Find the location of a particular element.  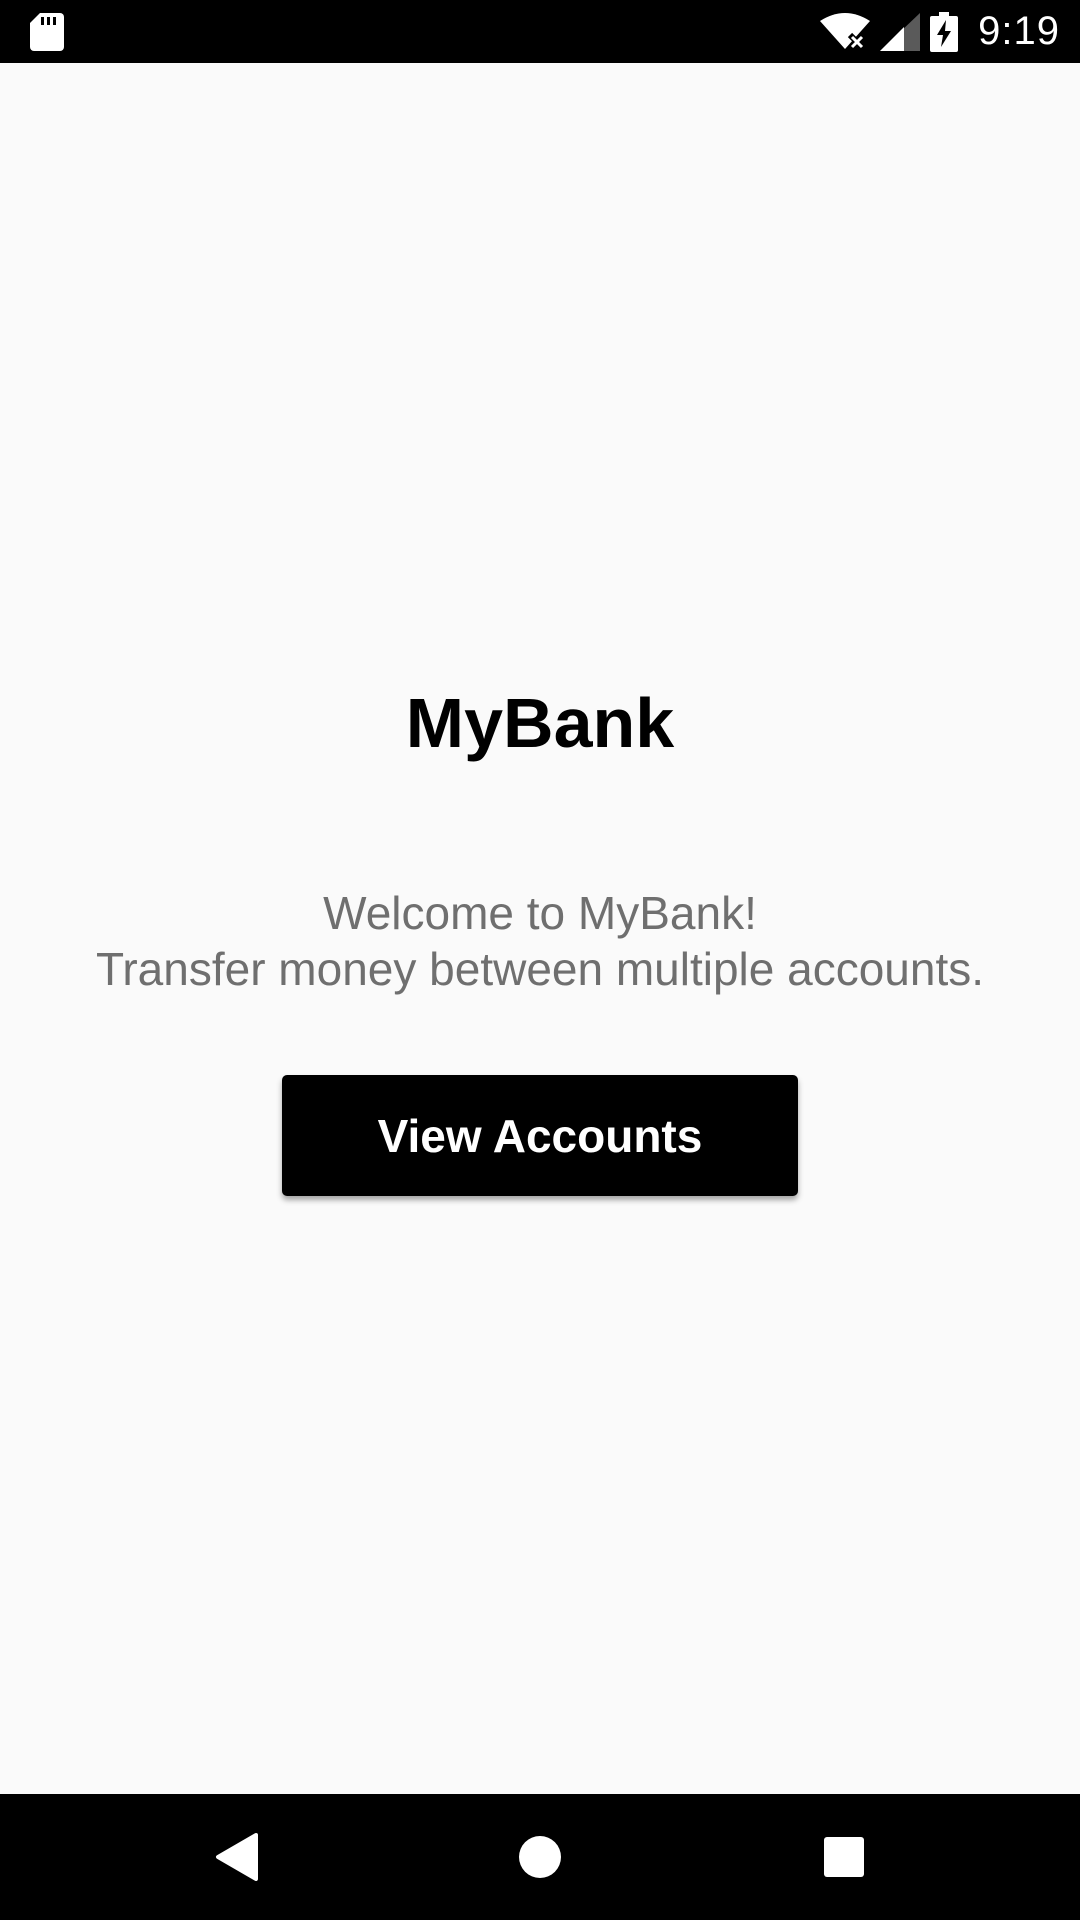

back-icon is located at coordinates (237, 1857).